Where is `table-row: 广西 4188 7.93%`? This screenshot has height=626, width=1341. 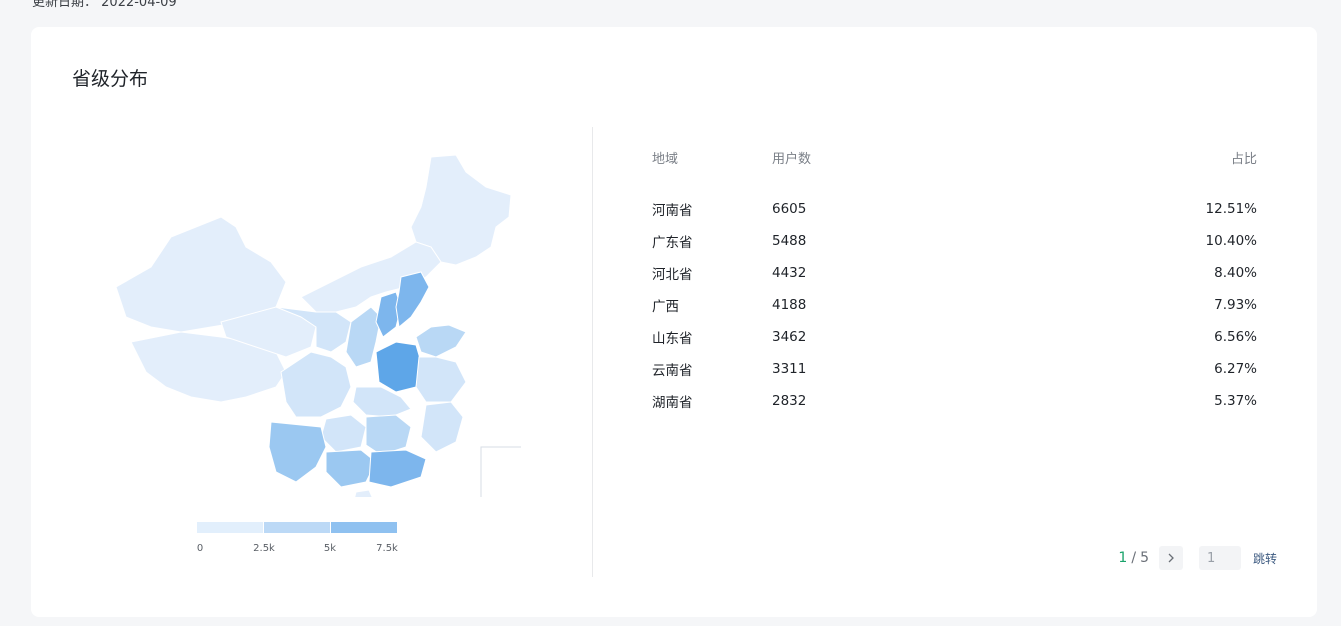 table-row: 广西 4188 7.93% is located at coordinates (954, 305).